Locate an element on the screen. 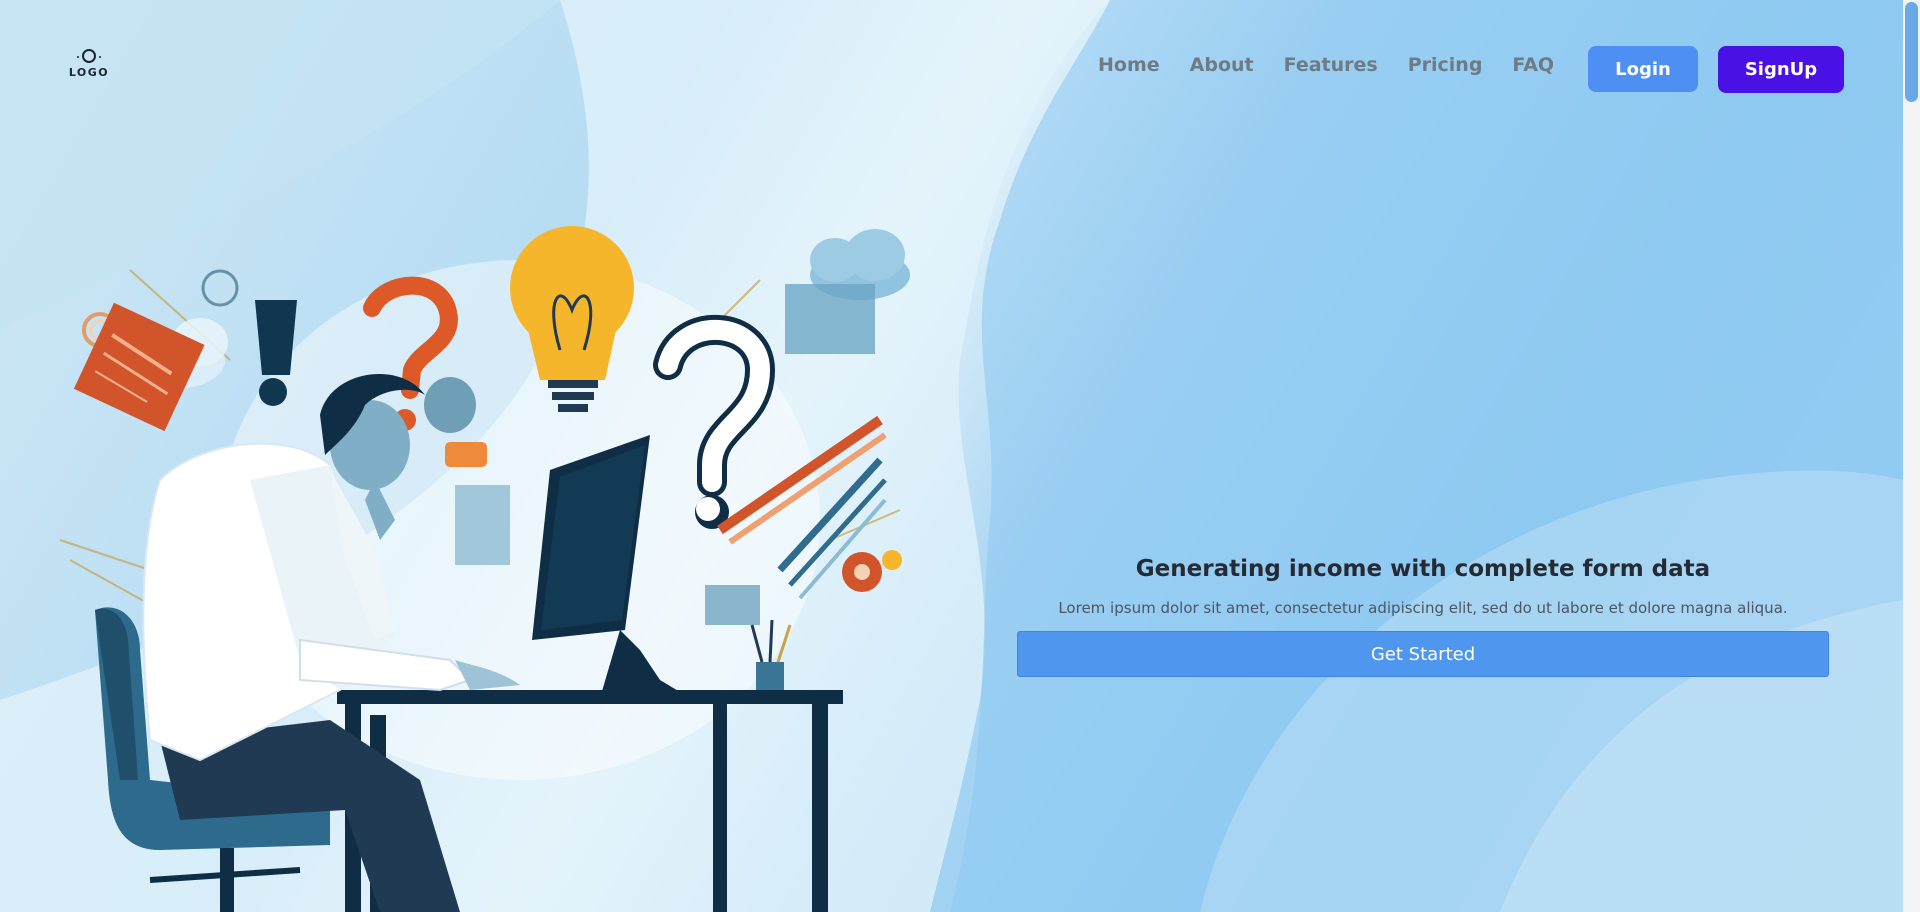  login-button: Login is located at coordinates (1643, 69).